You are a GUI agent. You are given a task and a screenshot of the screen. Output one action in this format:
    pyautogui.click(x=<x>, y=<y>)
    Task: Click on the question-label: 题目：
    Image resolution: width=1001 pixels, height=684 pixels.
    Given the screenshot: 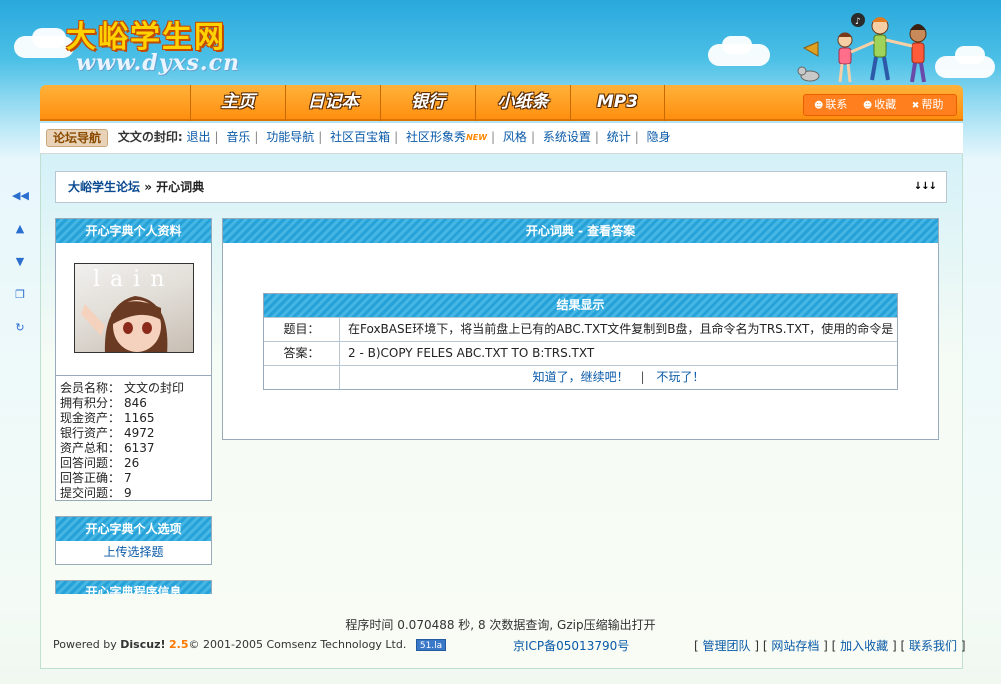 What is the action you would take?
    pyautogui.click(x=302, y=329)
    